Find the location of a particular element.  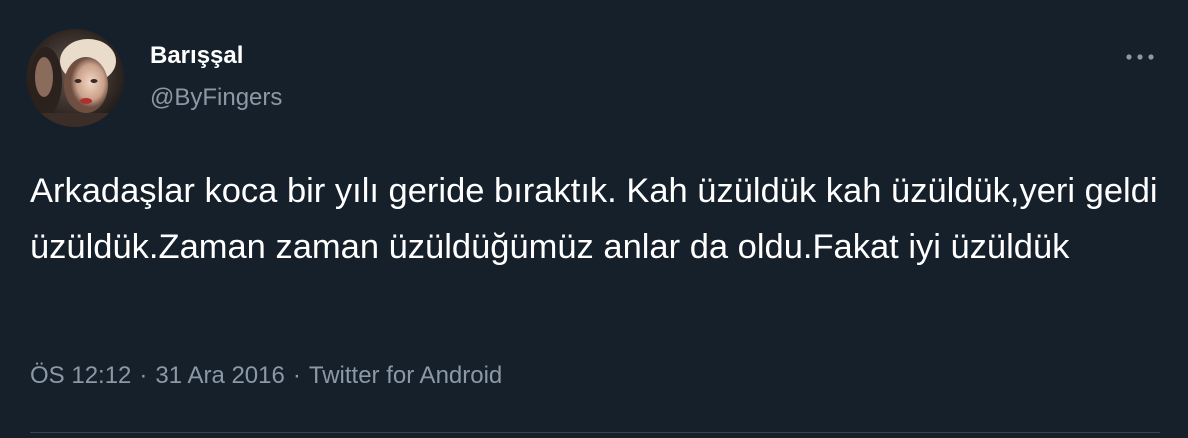

divider is located at coordinates (595, 432).